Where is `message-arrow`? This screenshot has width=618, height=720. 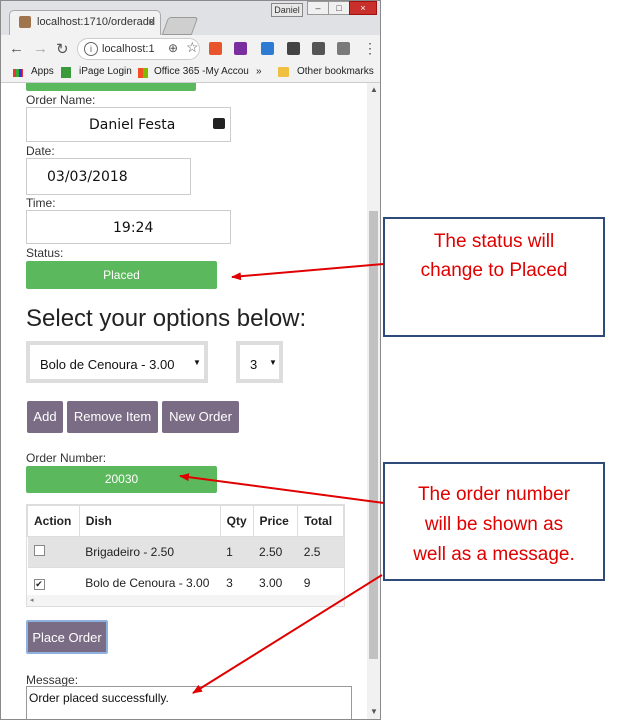
message-arrow is located at coordinates (287, 634).